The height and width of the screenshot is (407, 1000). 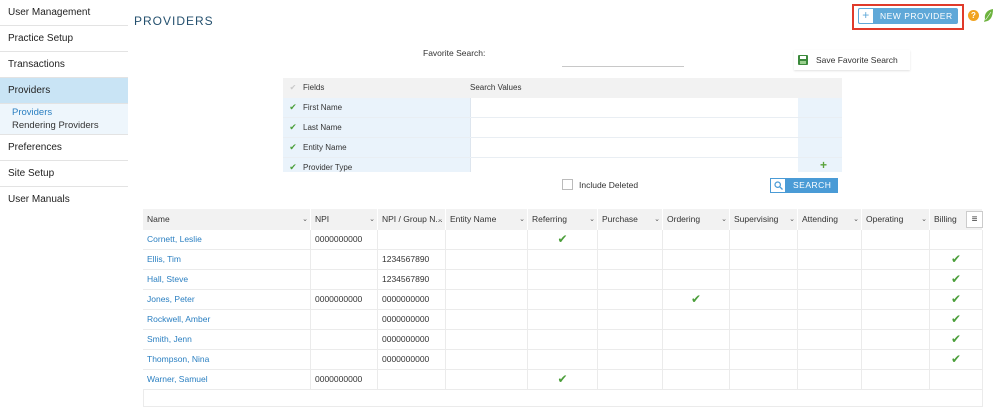 I want to click on table-row: Thompson, Nina 0000000000 ✔, so click(x=563, y=360).